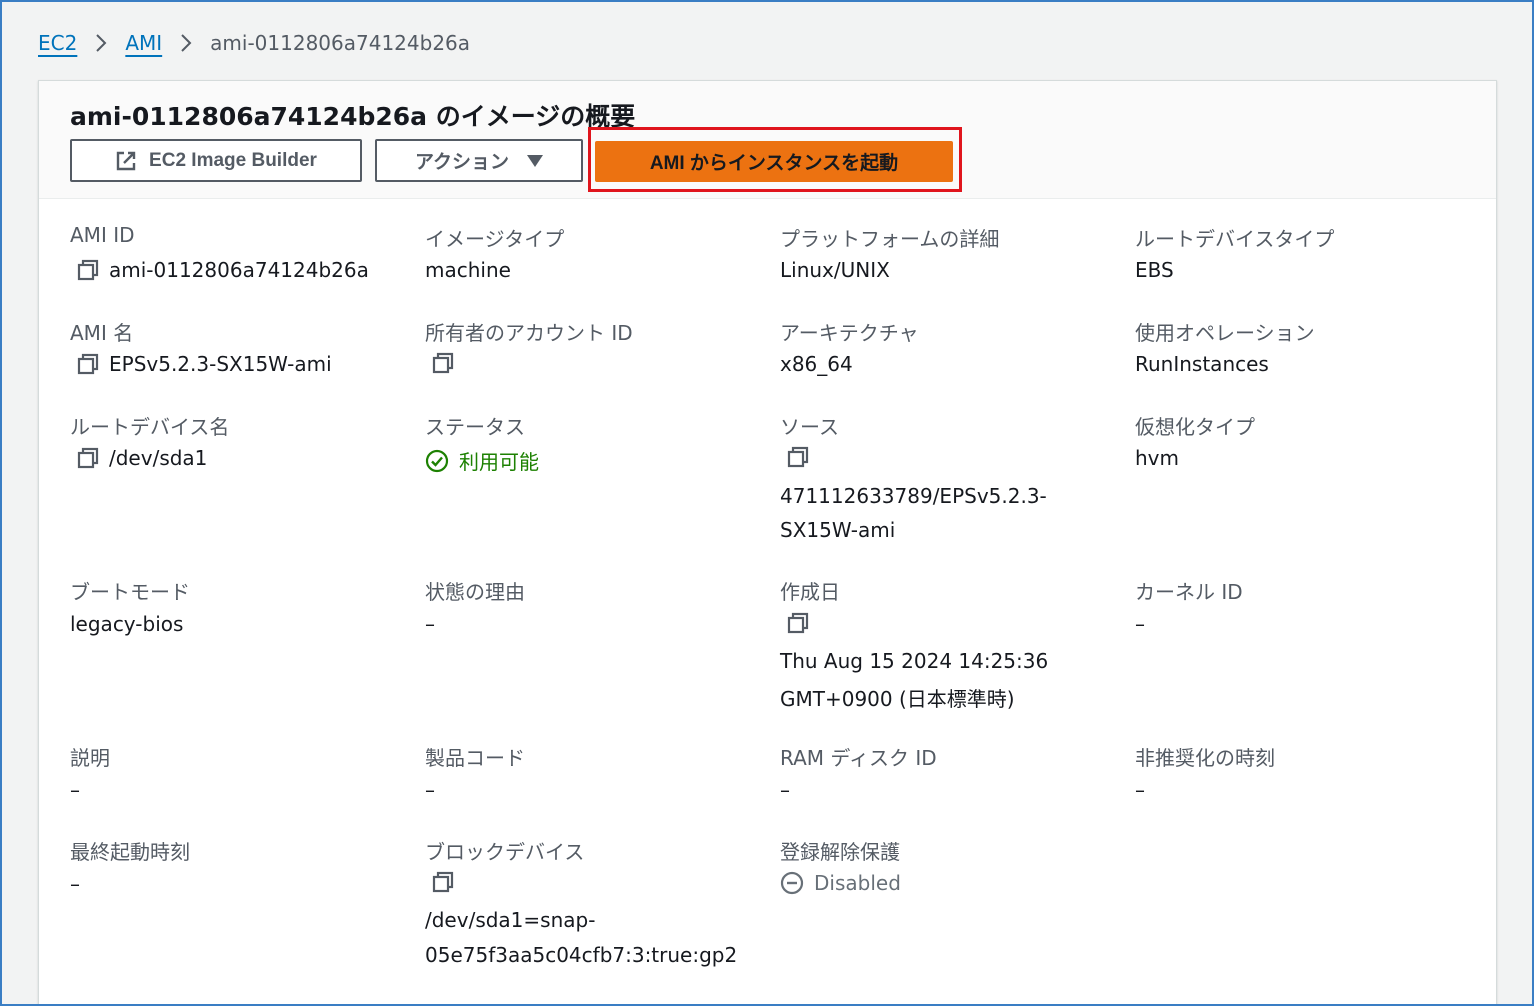 The width and height of the screenshot is (1534, 1006). I want to click on label-ami-id: AMI ID, so click(102, 235).